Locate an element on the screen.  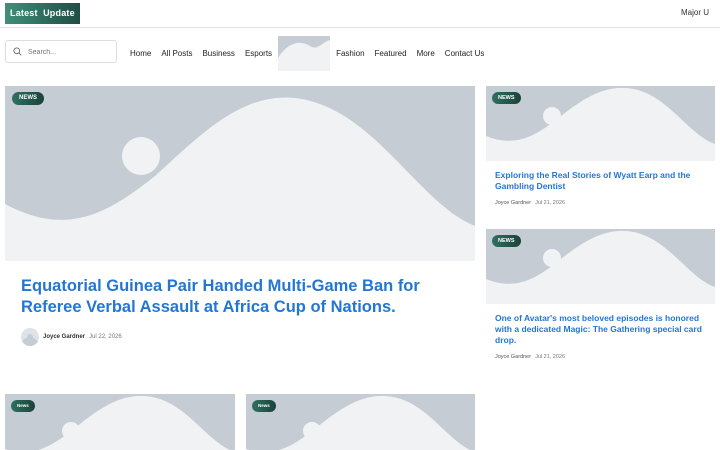
nav-item-featured: Featured is located at coordinates (391, 53).